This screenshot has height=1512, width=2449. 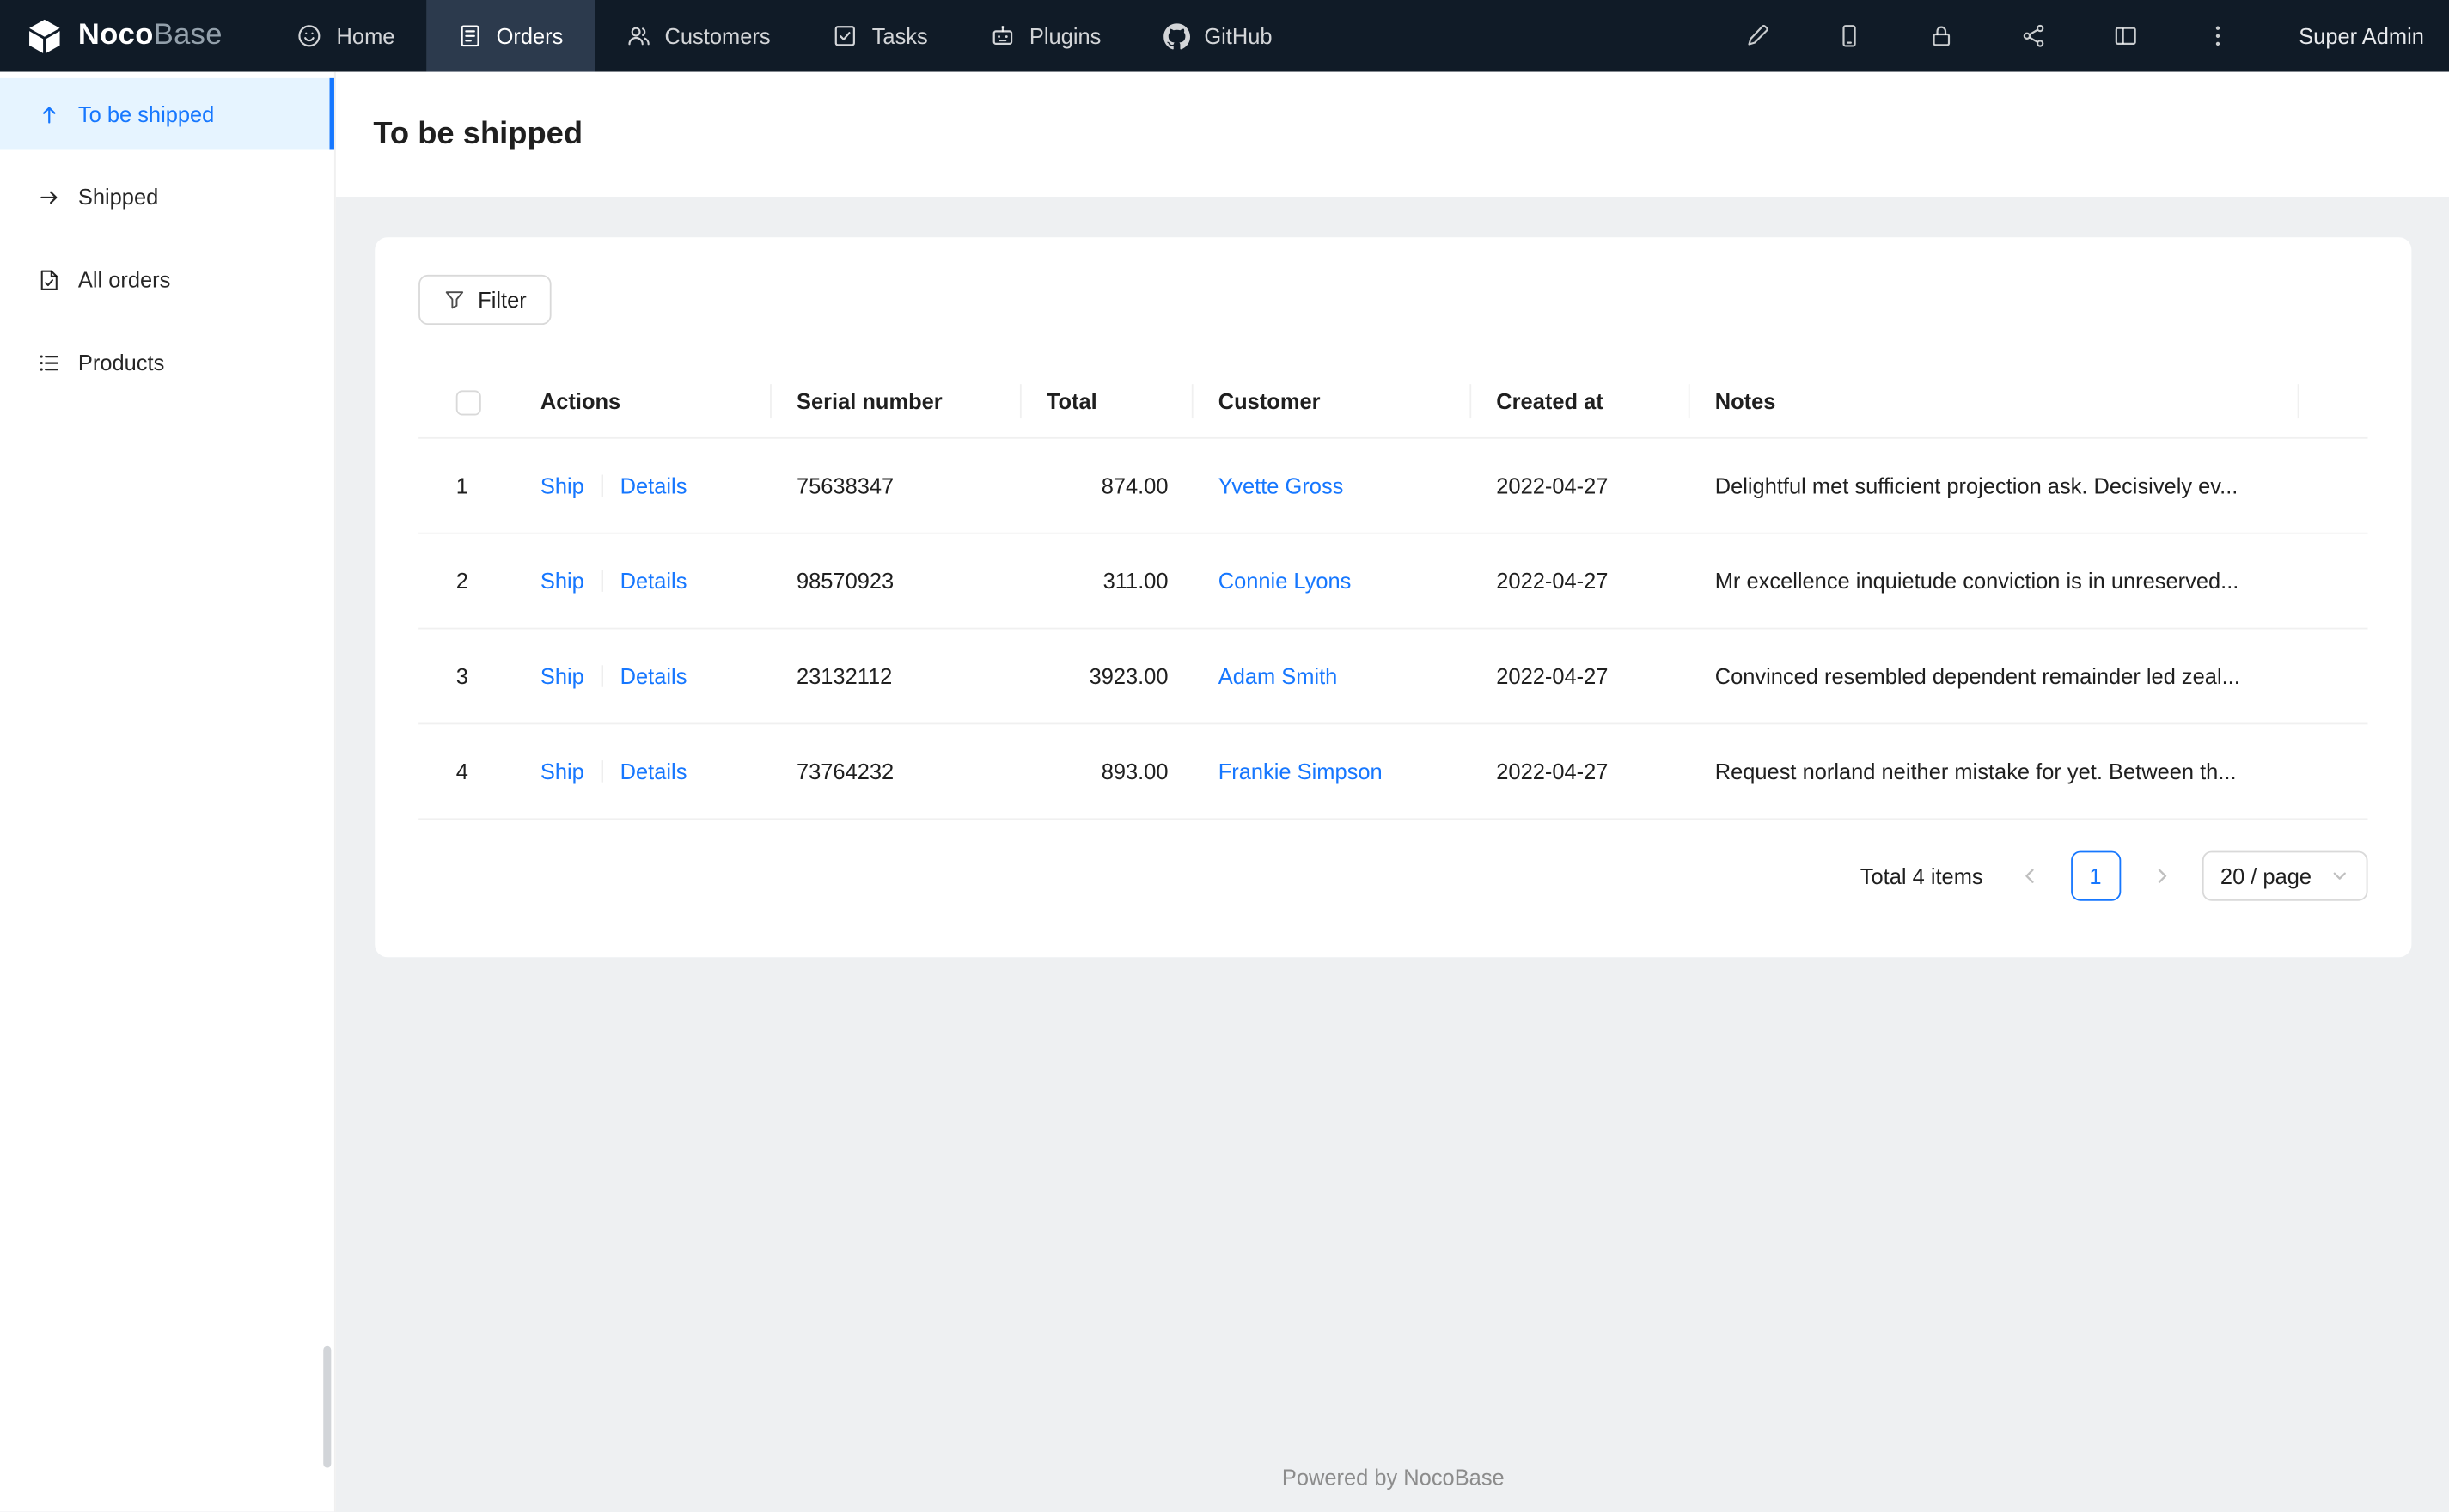 What do you see at coordinates (346, 36) in the screenshot?
I see `nav-item-home: Home` at bounding box center [346, 36].